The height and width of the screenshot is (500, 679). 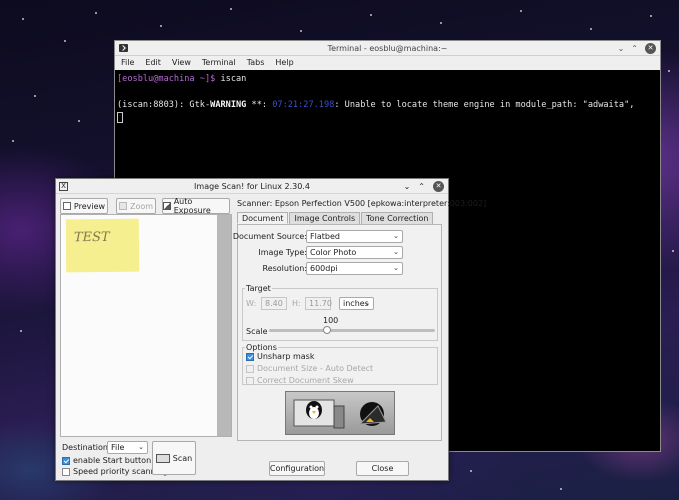 I want to click on terminal-prompt: [eosblu@machina ~]$, so click(x=166, y=79).